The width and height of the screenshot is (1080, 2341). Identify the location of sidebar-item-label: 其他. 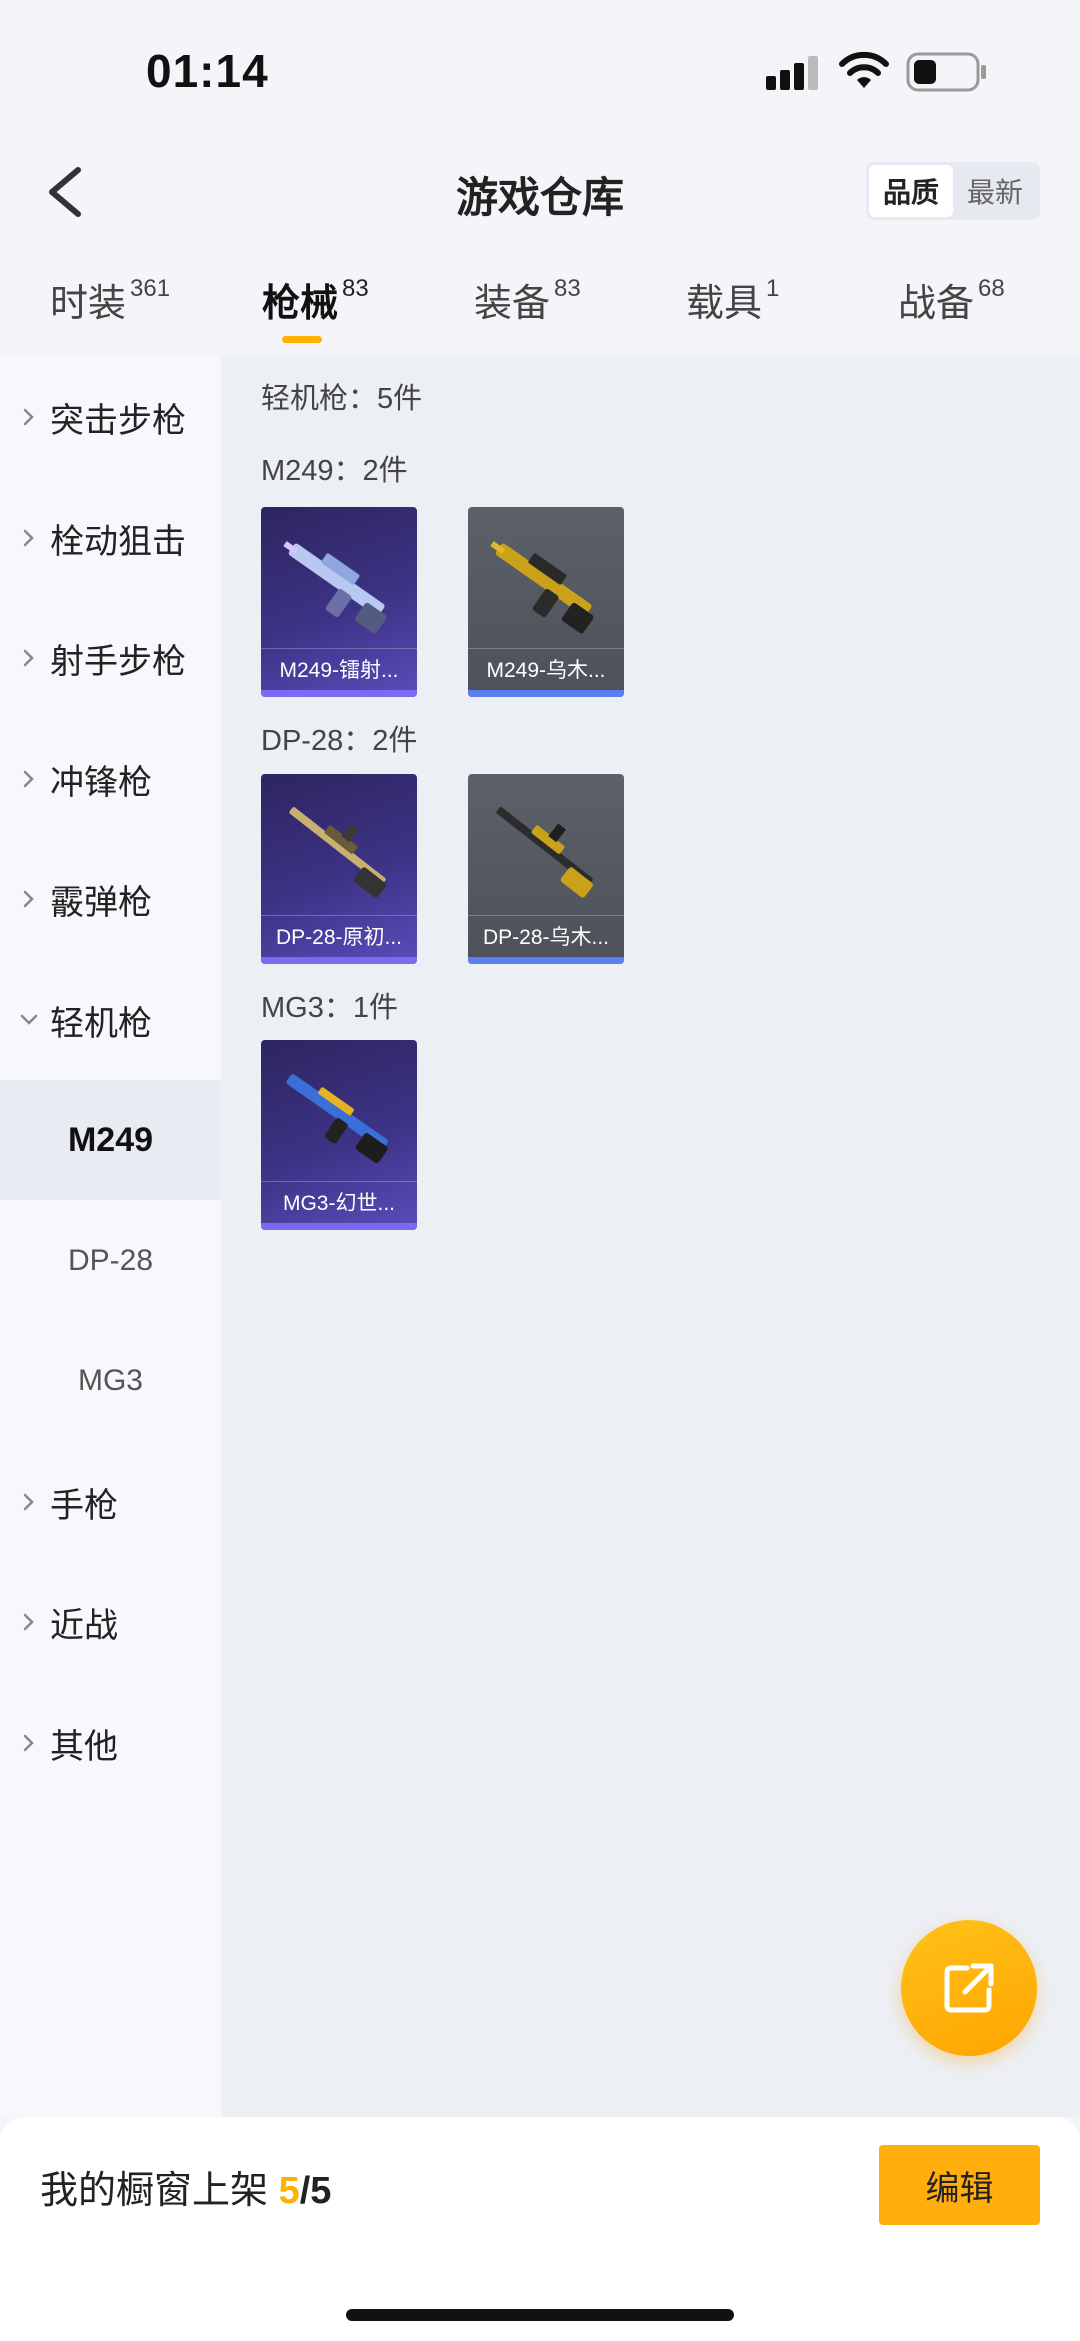
(84, 1746).